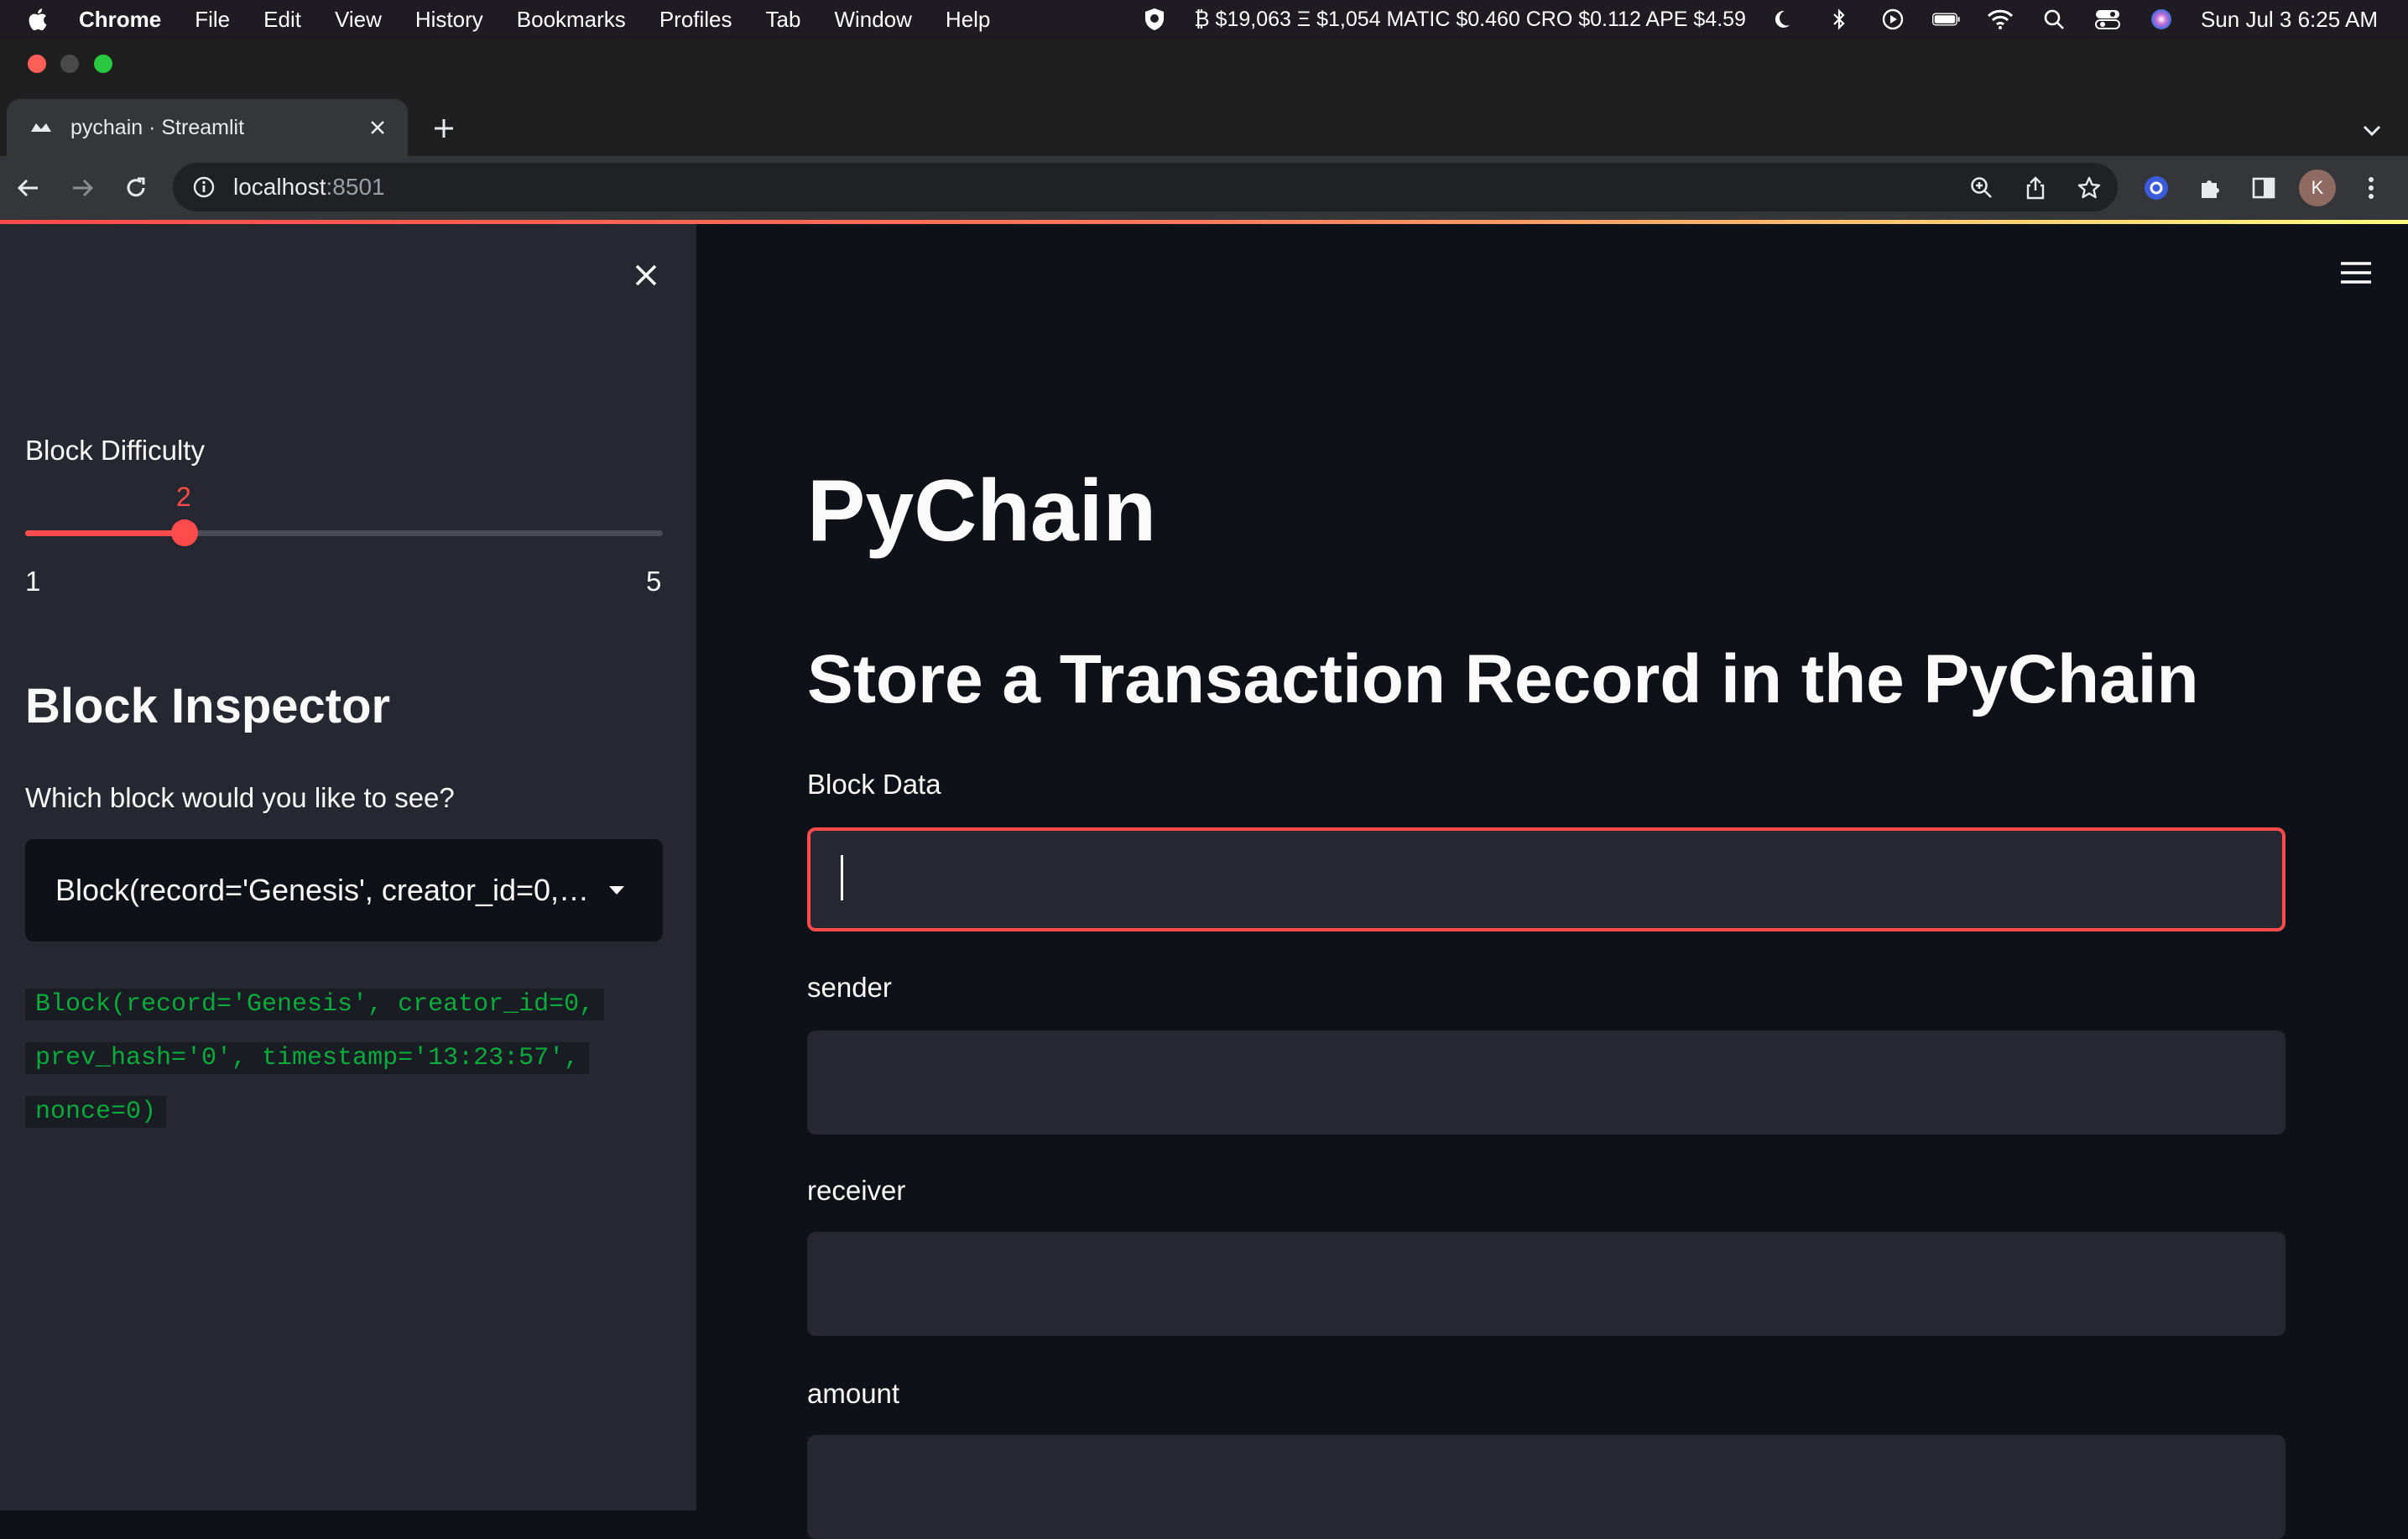 This screenshot has width=2408, height=1539. What do you see at coordinates (2054, 19) in the screenshot?
I see `spotlight-search-icon` at bounding box center [2054, 19].